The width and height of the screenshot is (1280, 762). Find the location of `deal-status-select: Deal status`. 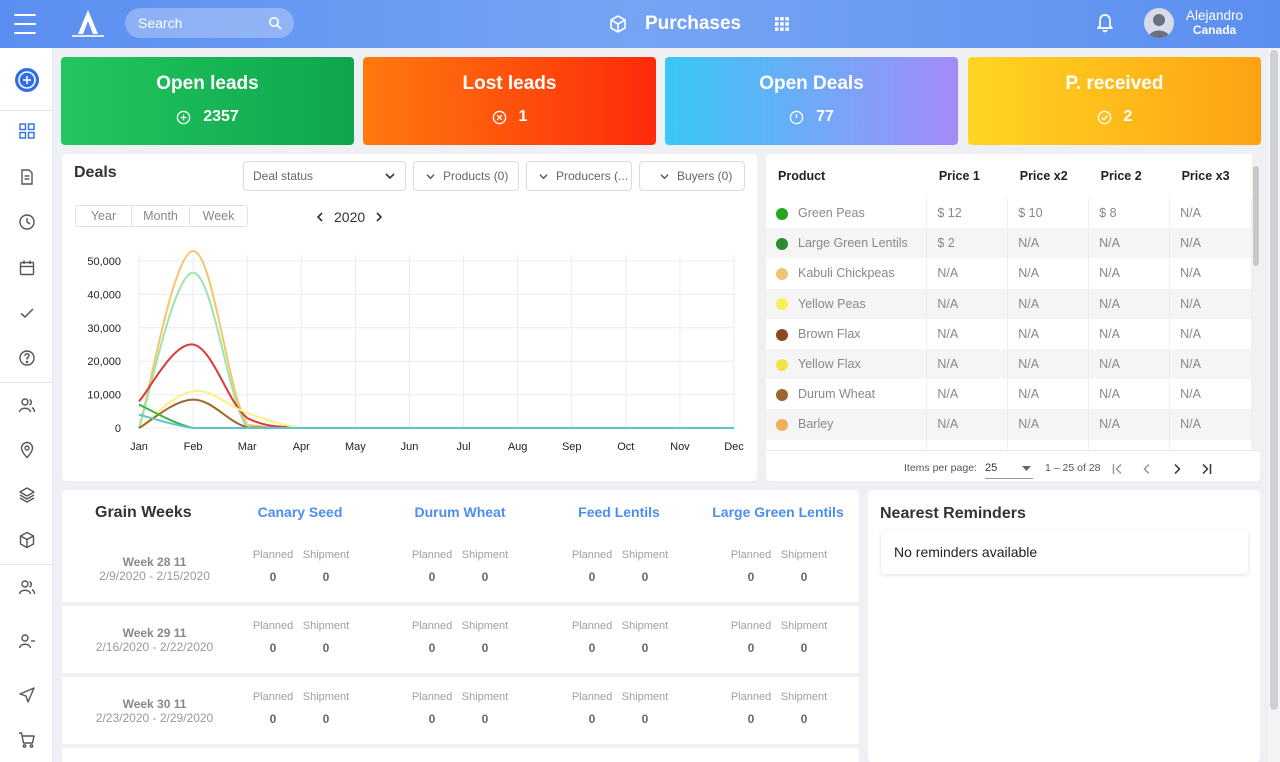

deal-status-select: Deal status is located at coordinates (324, 176).